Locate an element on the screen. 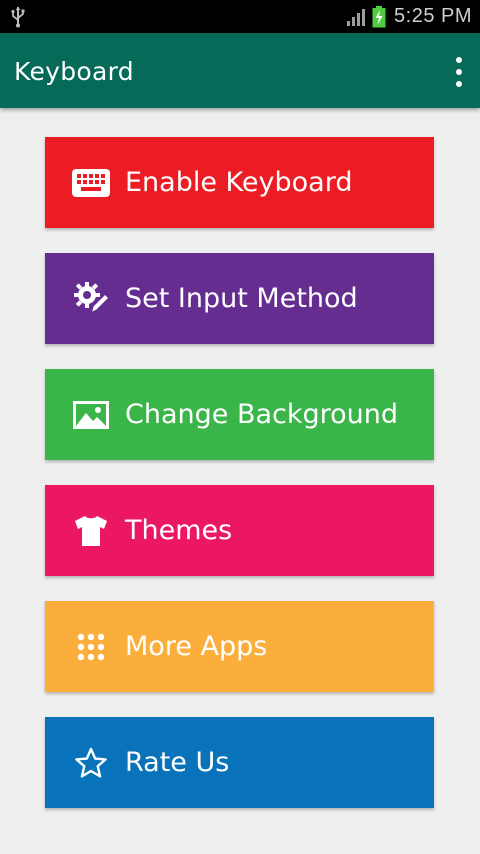 This screenshot has height=854, width=480. enable-keyboard-label: Enable Keyboard is located at coordinates (239, 182).